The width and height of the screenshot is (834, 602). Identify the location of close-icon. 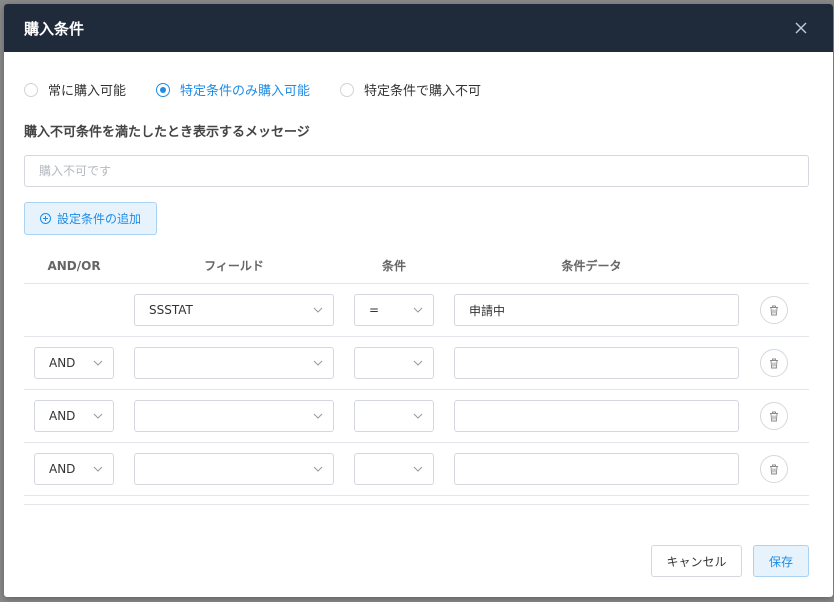
(801, 28).